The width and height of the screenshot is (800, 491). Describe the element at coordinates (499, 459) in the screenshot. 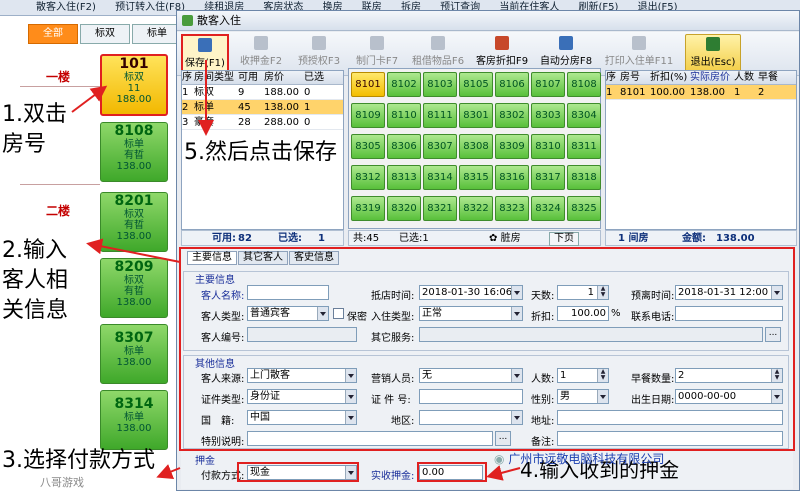

I see `wechat-icon: ◉` at that location.